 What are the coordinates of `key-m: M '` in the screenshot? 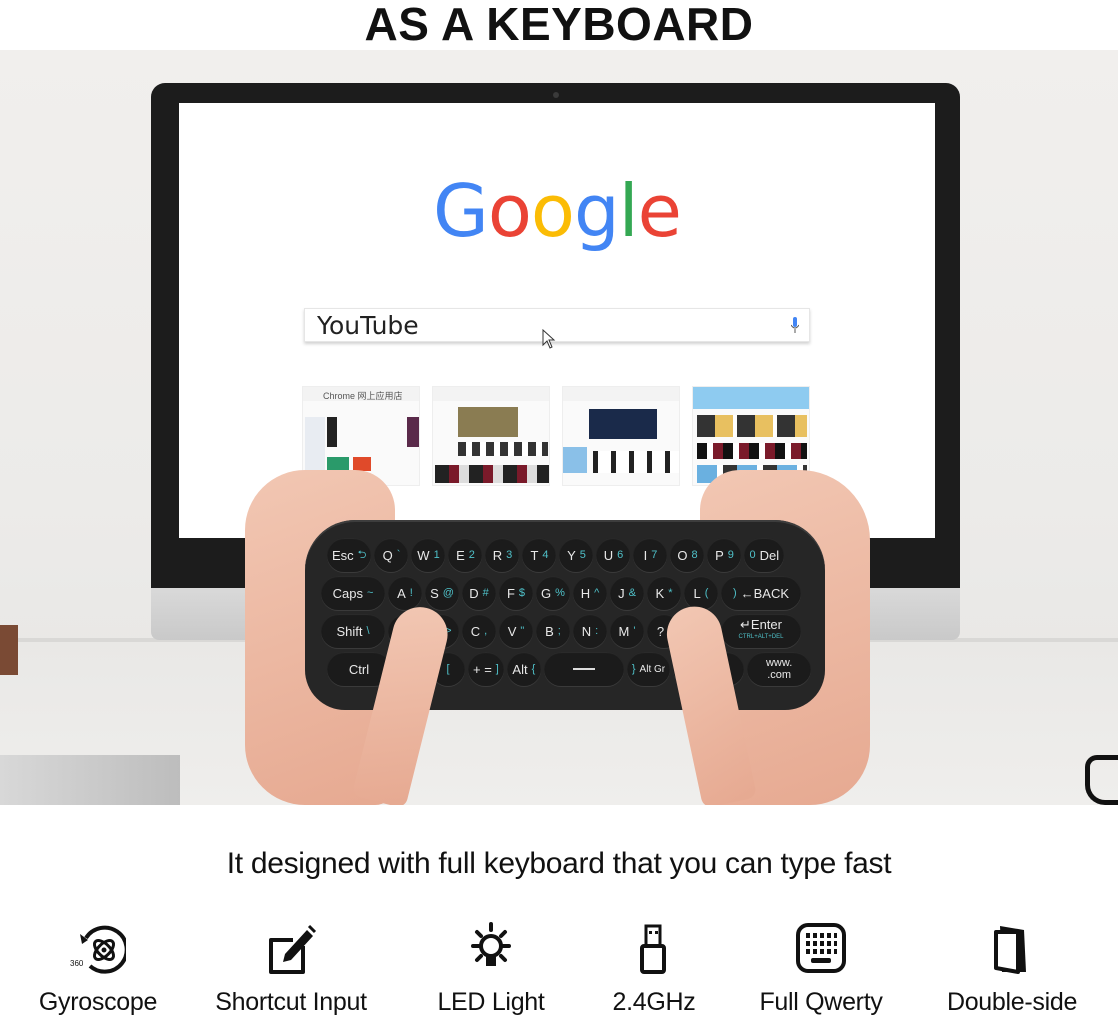 It's located at (627, 631).